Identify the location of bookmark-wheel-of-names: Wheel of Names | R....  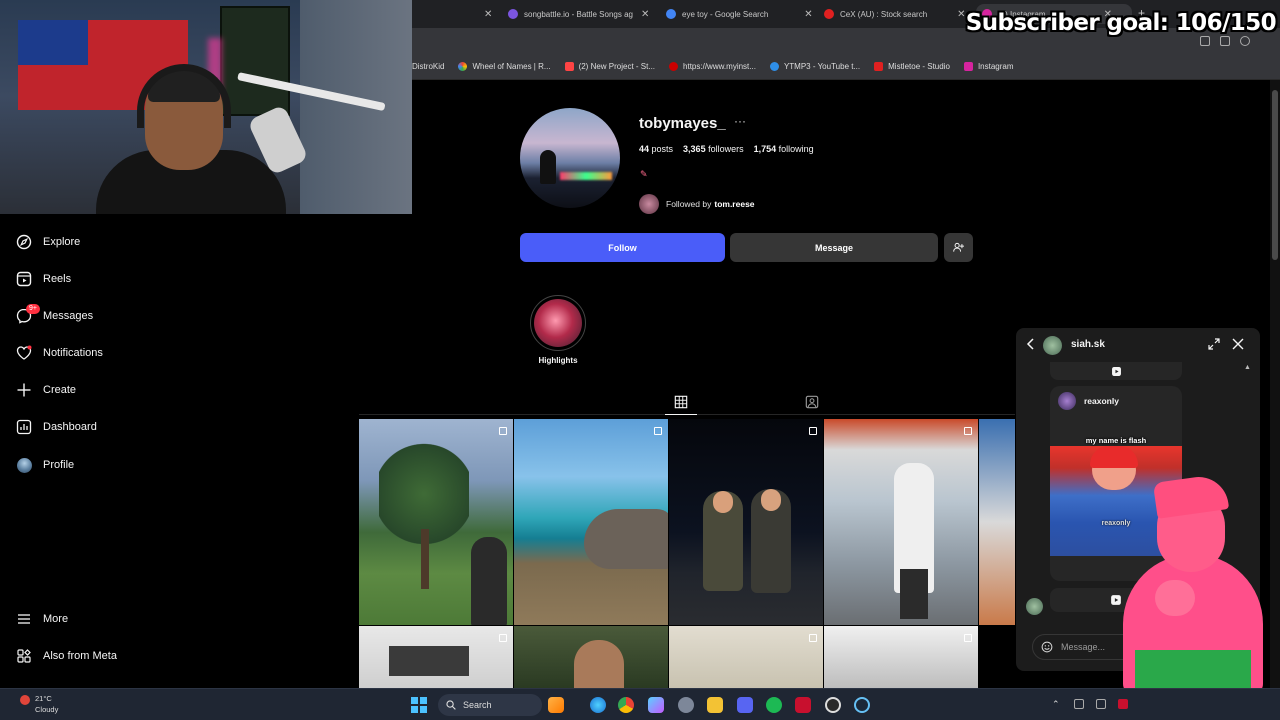
(504, 66).